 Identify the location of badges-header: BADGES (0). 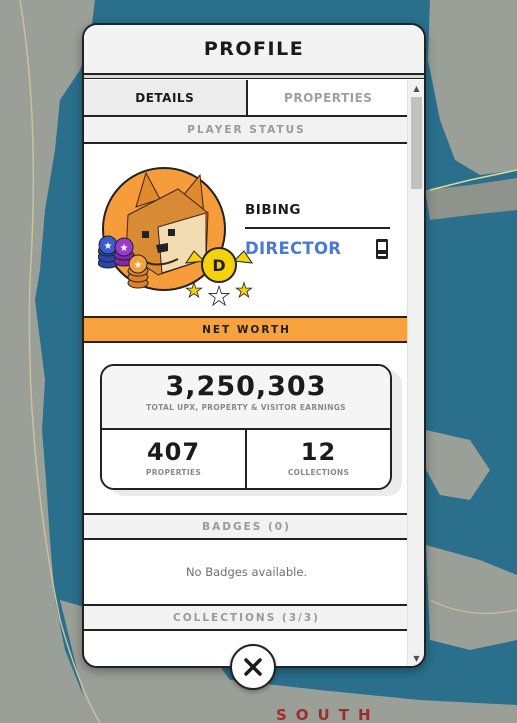
(246, 526).